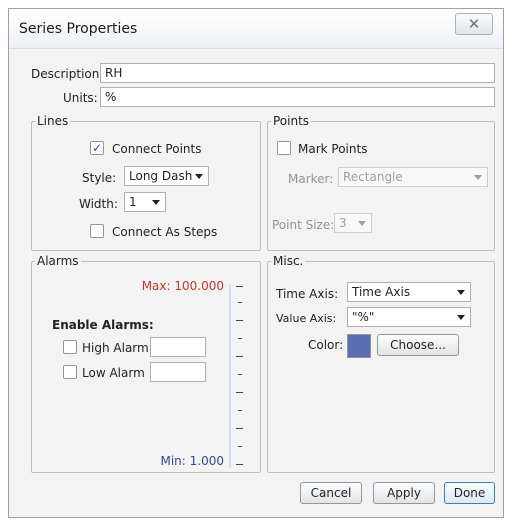 The width and height of the screenshot is (507, 520). What do you see at coordinates (133, 202) in the screenshot?
I see `width-value: 1` at bounding box center [133, 202].